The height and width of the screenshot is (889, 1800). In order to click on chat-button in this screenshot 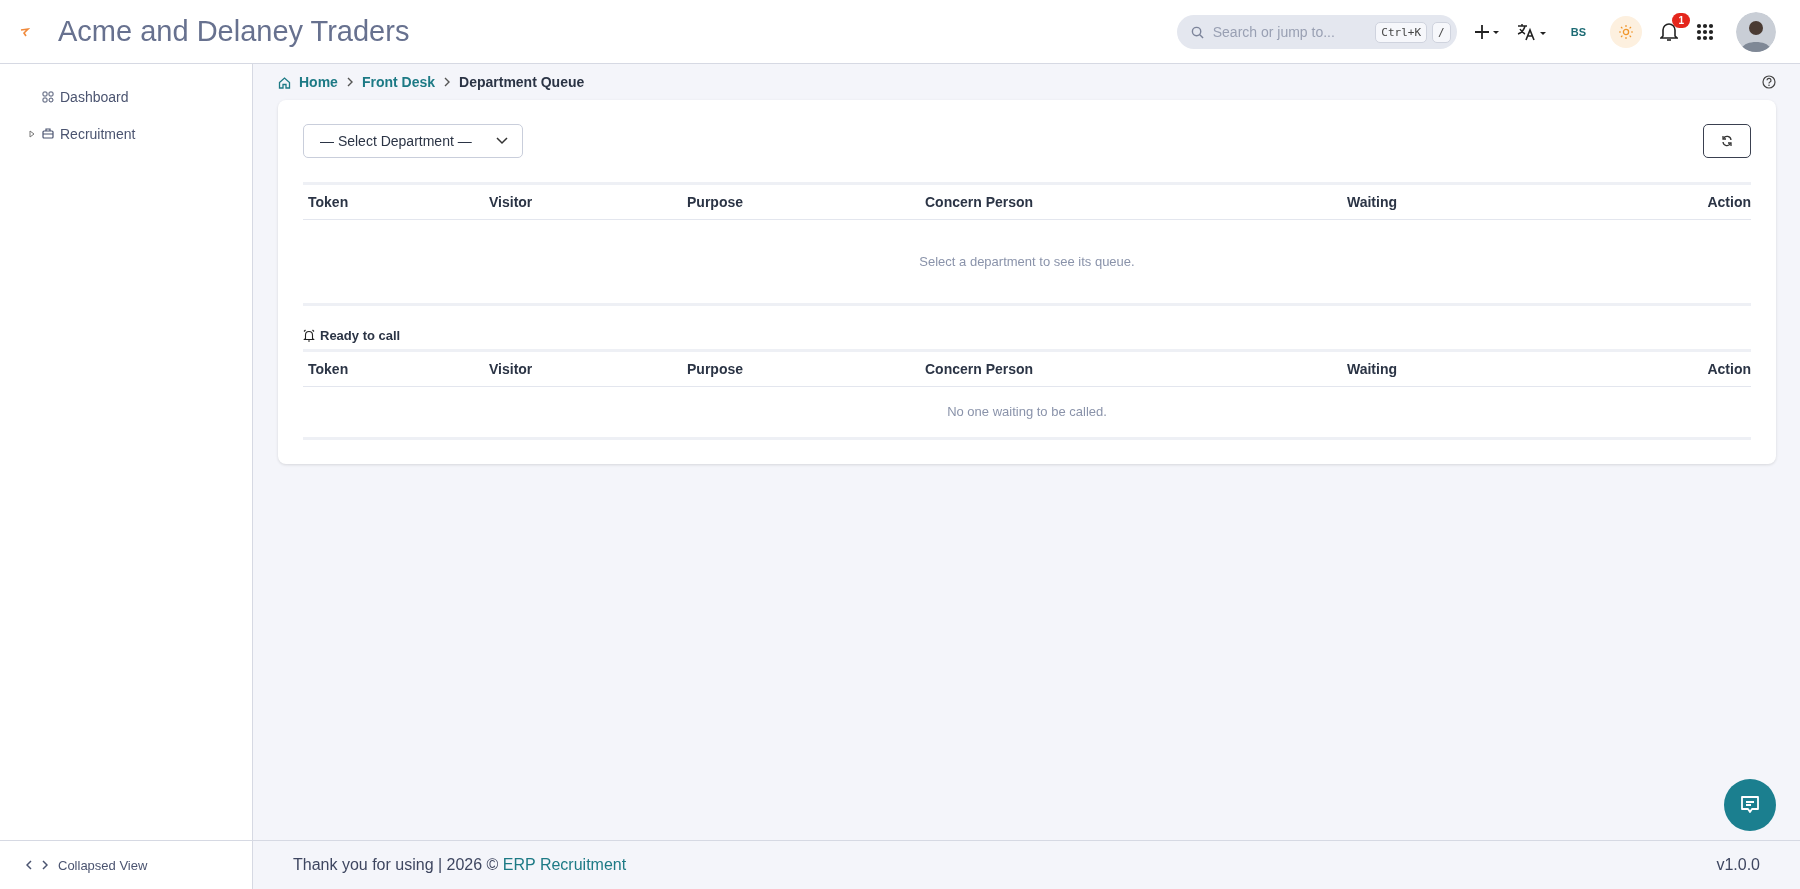, I will do `click(1750, 805)`.